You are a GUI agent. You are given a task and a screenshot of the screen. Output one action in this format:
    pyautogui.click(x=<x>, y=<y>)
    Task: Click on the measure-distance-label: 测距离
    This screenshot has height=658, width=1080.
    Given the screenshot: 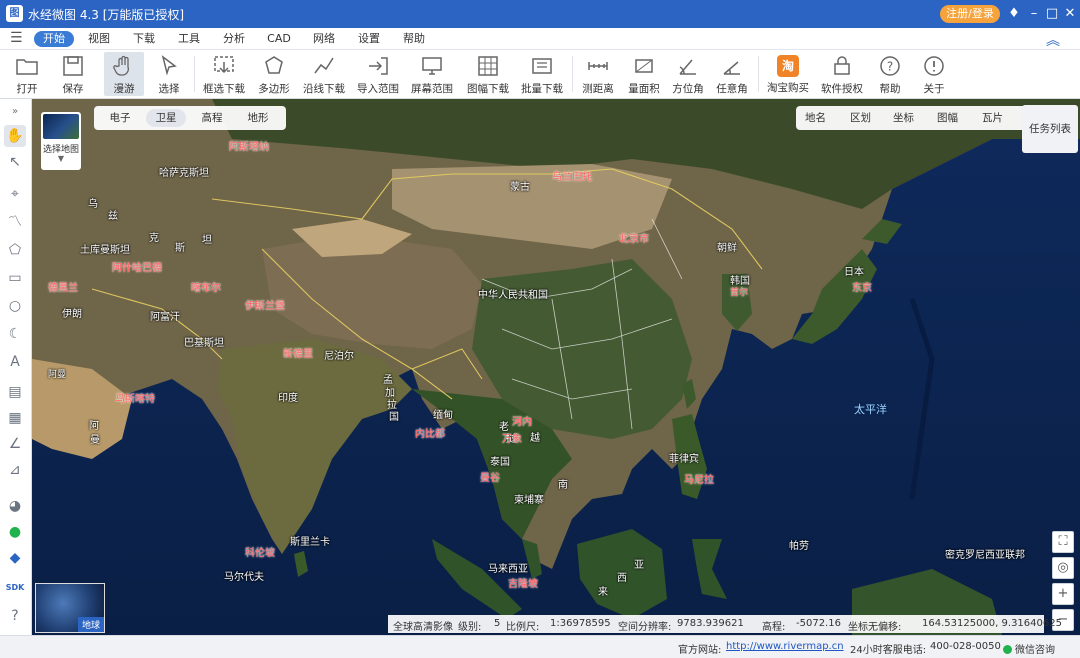 What is the action you would take?
    pyautogui.click(x=598, y=89)
    